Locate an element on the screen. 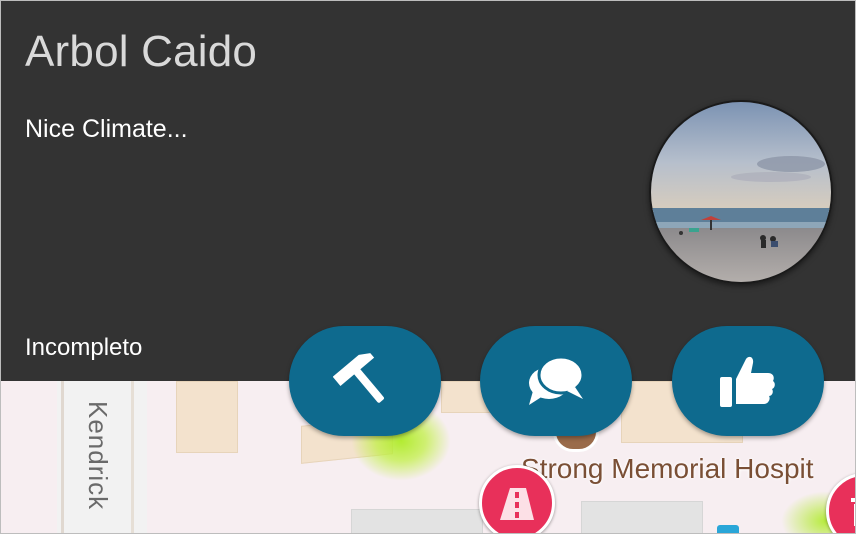  trash-icon is located at coordinates (853, 512).